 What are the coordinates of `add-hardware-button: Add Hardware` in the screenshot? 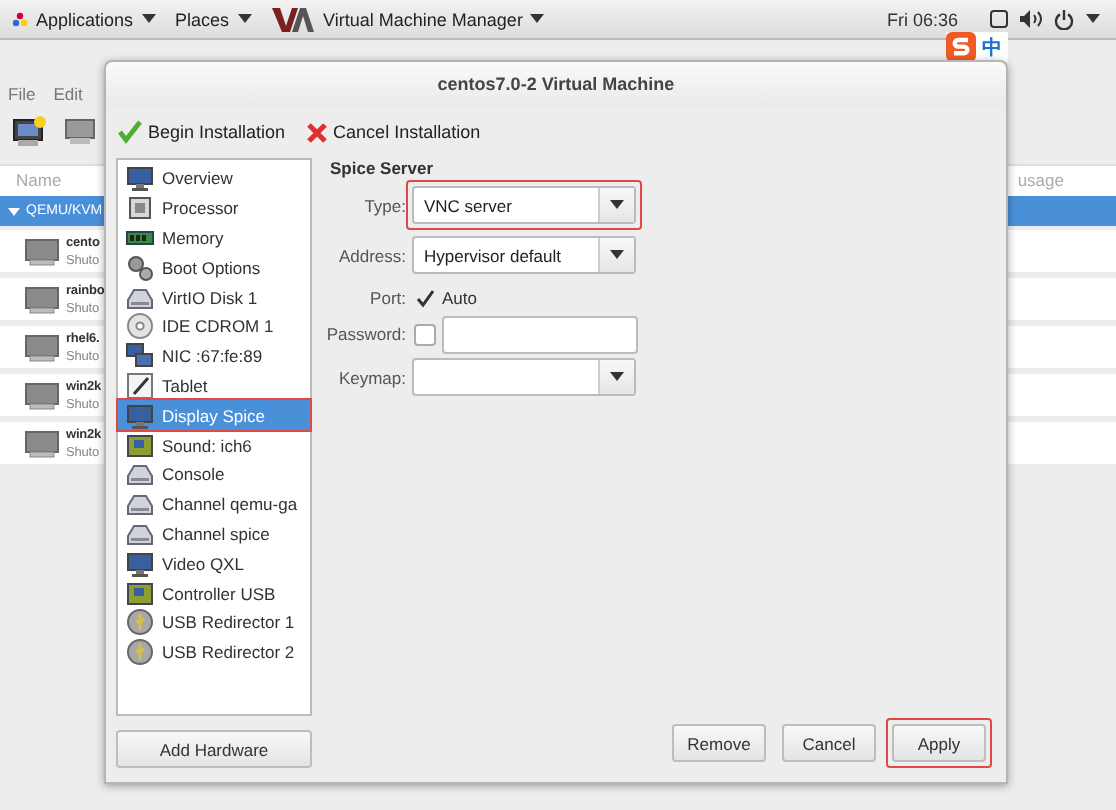 It's located at (214, 749).